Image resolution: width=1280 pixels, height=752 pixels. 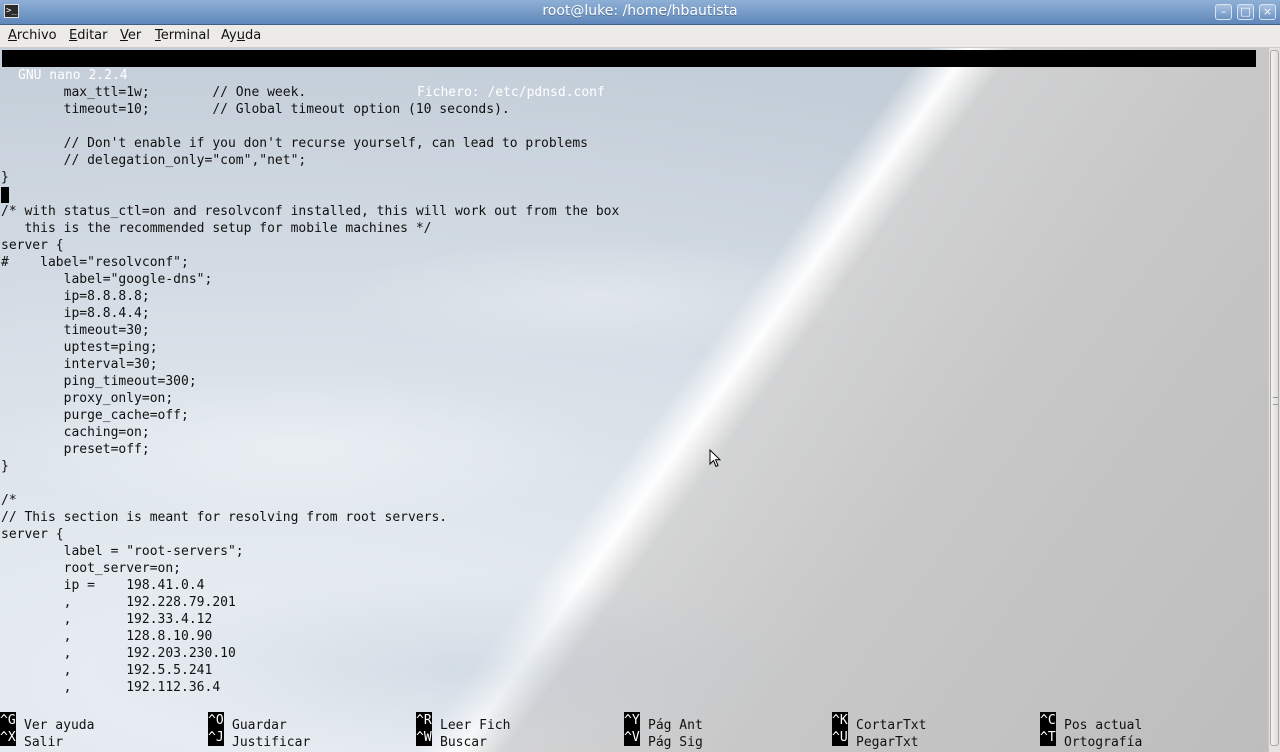 What do you see at coordinates (107, 636) in the screenshot?
I see `buffer-line: , 128.8.10.90` at bounding box center [107, 636].